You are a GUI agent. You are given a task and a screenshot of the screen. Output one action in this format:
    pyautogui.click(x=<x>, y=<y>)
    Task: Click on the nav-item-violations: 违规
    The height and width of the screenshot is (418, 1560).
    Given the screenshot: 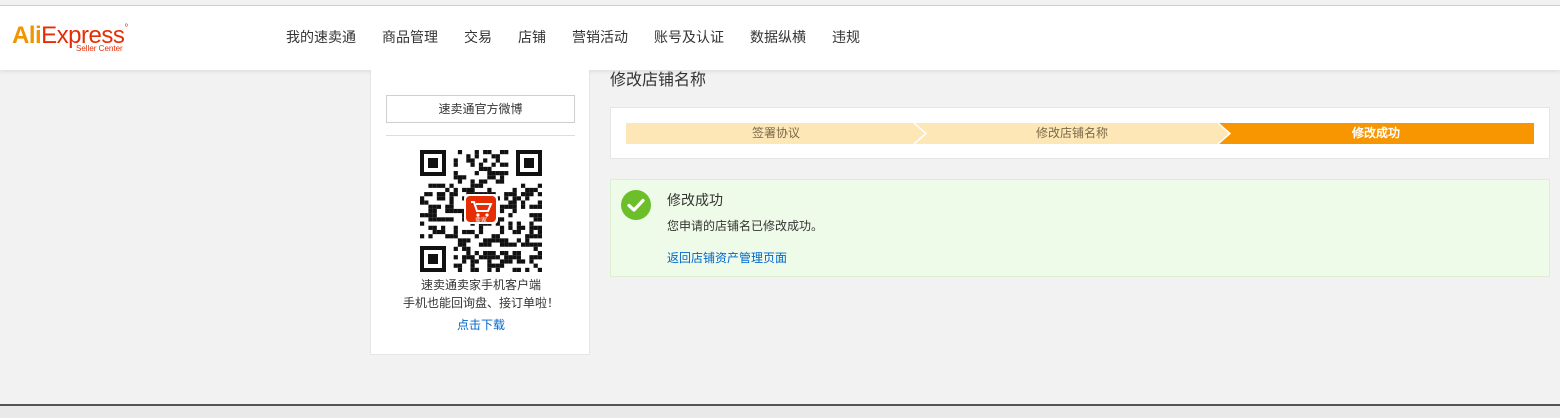 What is the action you would take?
    pyautogui.click(x=846, y=38)
    